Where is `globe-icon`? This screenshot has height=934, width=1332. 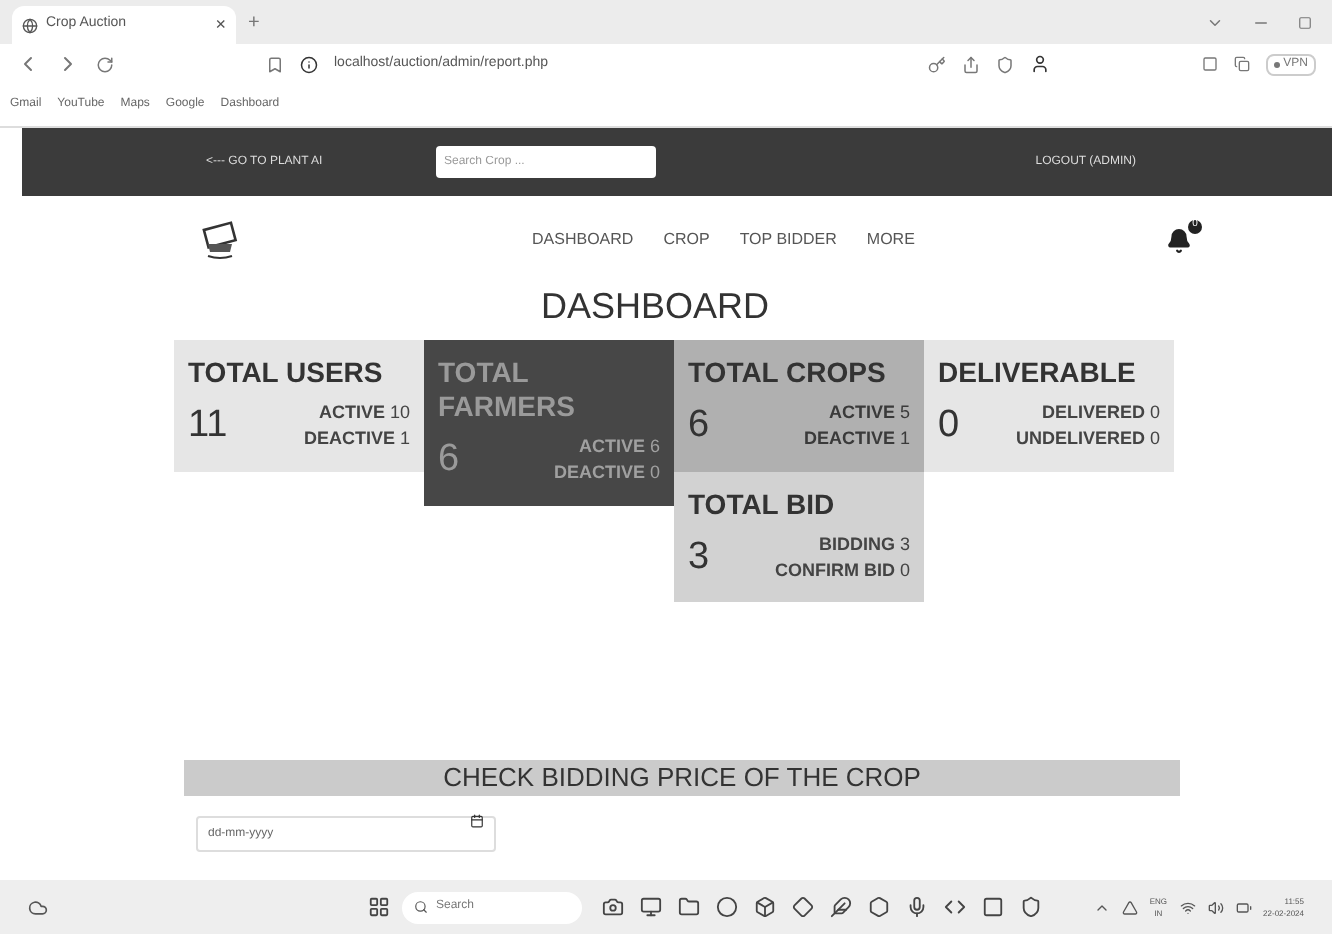 globe-icon is located at coordinates (30, 25).